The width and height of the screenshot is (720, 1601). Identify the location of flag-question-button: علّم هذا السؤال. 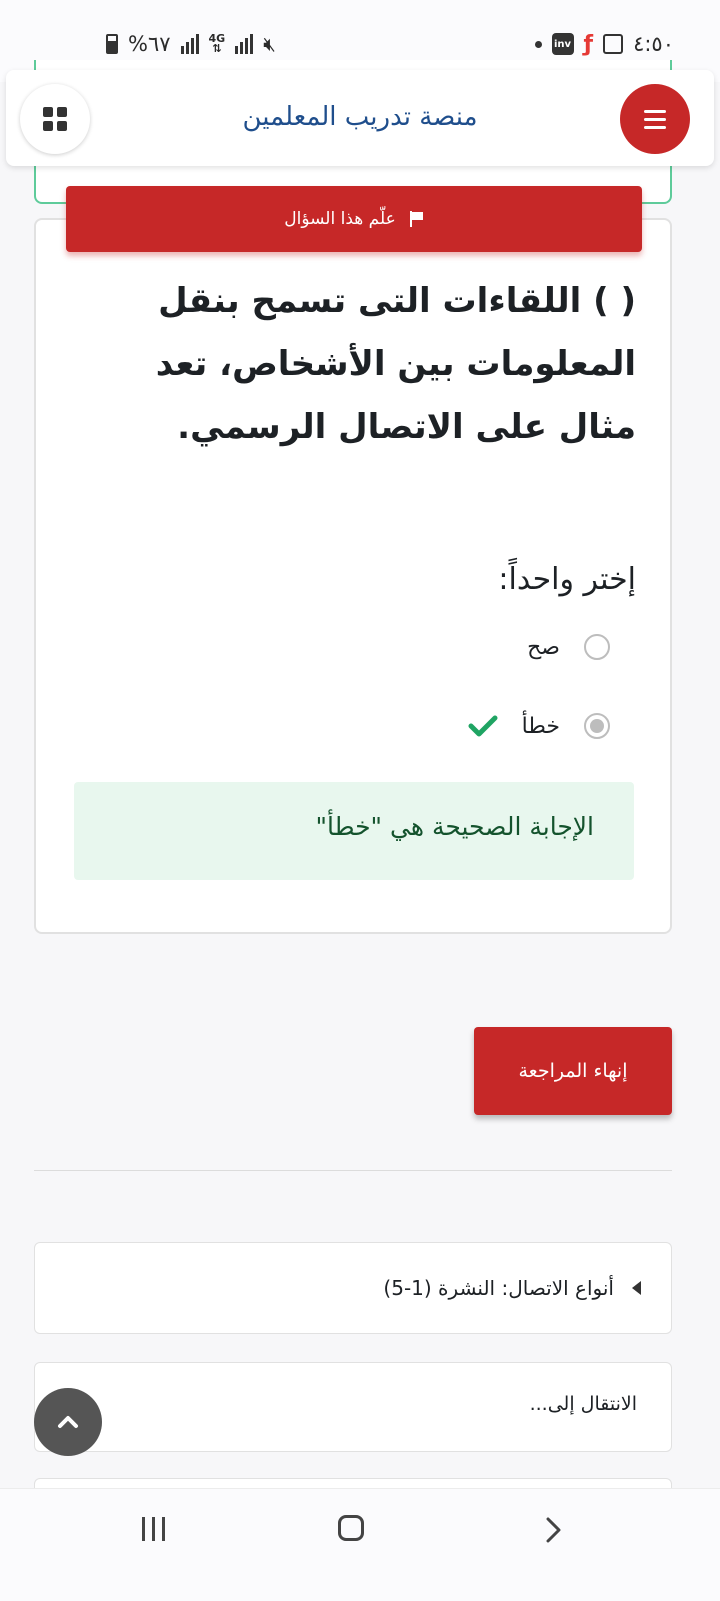
(354, 219).